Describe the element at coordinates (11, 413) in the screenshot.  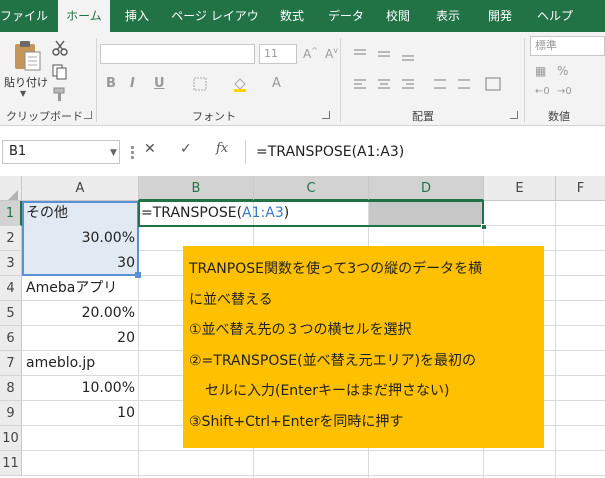
I see `row-header-9: 9` at that location.